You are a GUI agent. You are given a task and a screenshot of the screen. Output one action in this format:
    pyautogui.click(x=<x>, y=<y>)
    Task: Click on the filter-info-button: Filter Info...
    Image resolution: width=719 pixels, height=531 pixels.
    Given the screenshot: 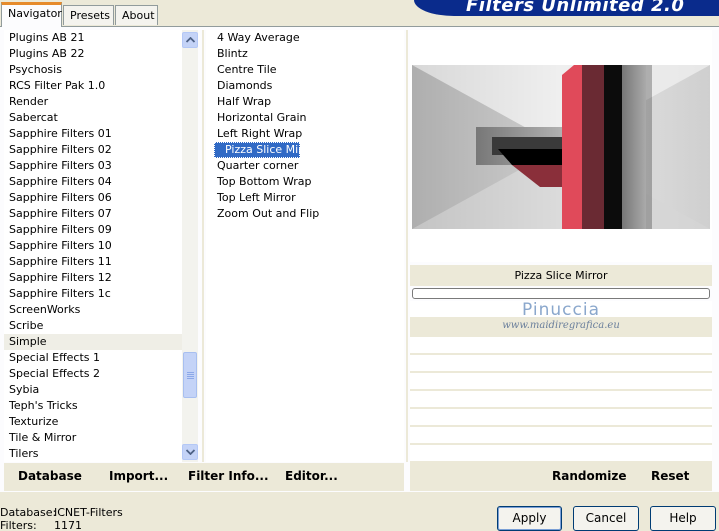 What is the action you would take?
    pyautogui.click(x=228, y=476)
    